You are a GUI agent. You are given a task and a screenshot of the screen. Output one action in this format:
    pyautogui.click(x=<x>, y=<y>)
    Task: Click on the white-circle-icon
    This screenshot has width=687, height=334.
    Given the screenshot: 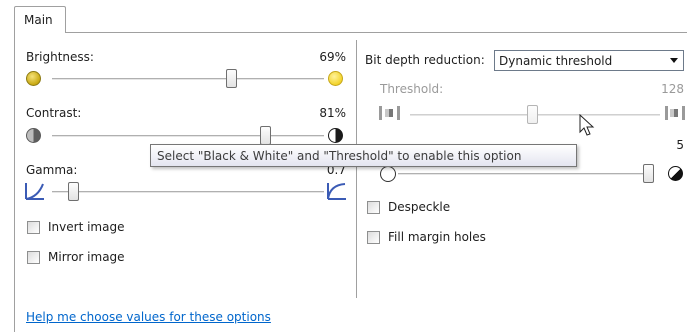 What is the action you would take?
    pyautogui.click(x=388, y=174)
    